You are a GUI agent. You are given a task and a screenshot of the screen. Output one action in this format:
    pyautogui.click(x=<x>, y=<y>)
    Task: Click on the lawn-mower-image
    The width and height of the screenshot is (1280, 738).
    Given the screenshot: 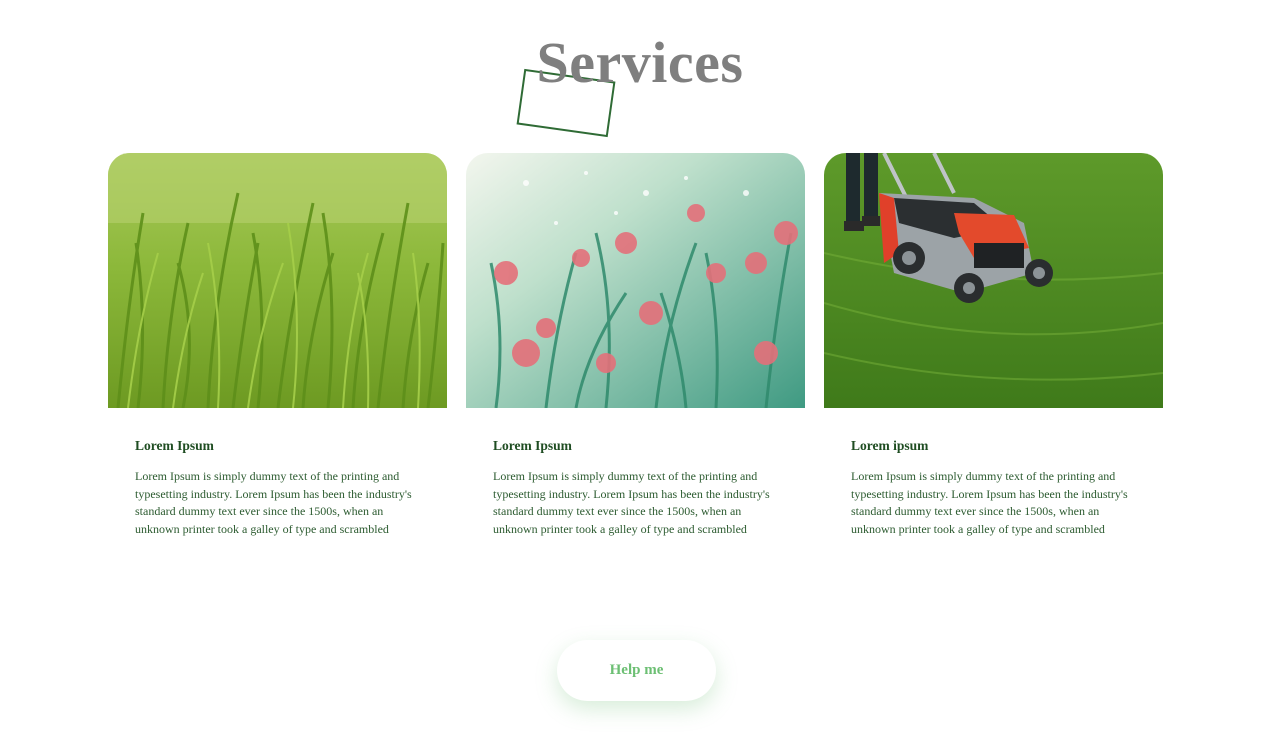 What is the action you would take?
    pyautogui.click(x=993, y=280)
    